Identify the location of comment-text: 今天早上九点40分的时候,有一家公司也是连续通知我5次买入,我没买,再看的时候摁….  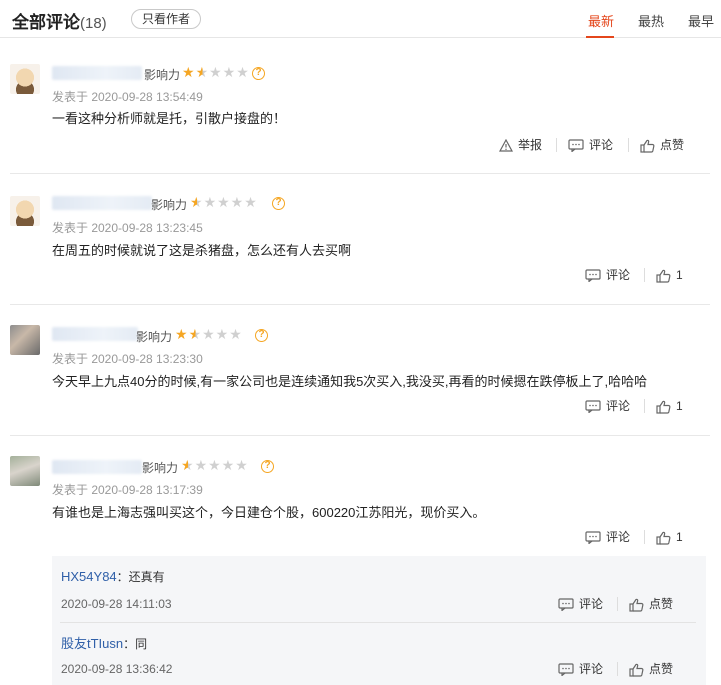
(350, 381).